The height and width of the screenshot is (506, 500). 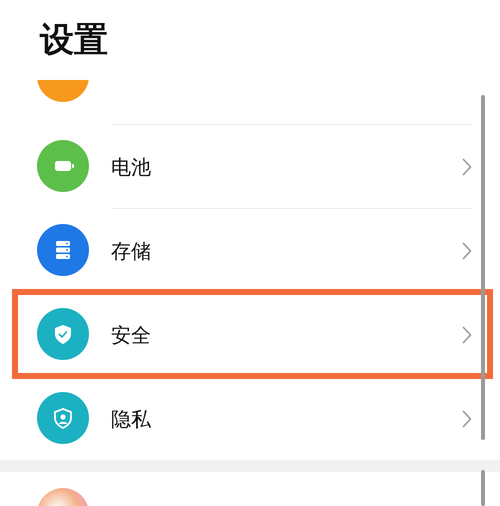 I want to click on page-title: 设置, so click(x=73, y=40).